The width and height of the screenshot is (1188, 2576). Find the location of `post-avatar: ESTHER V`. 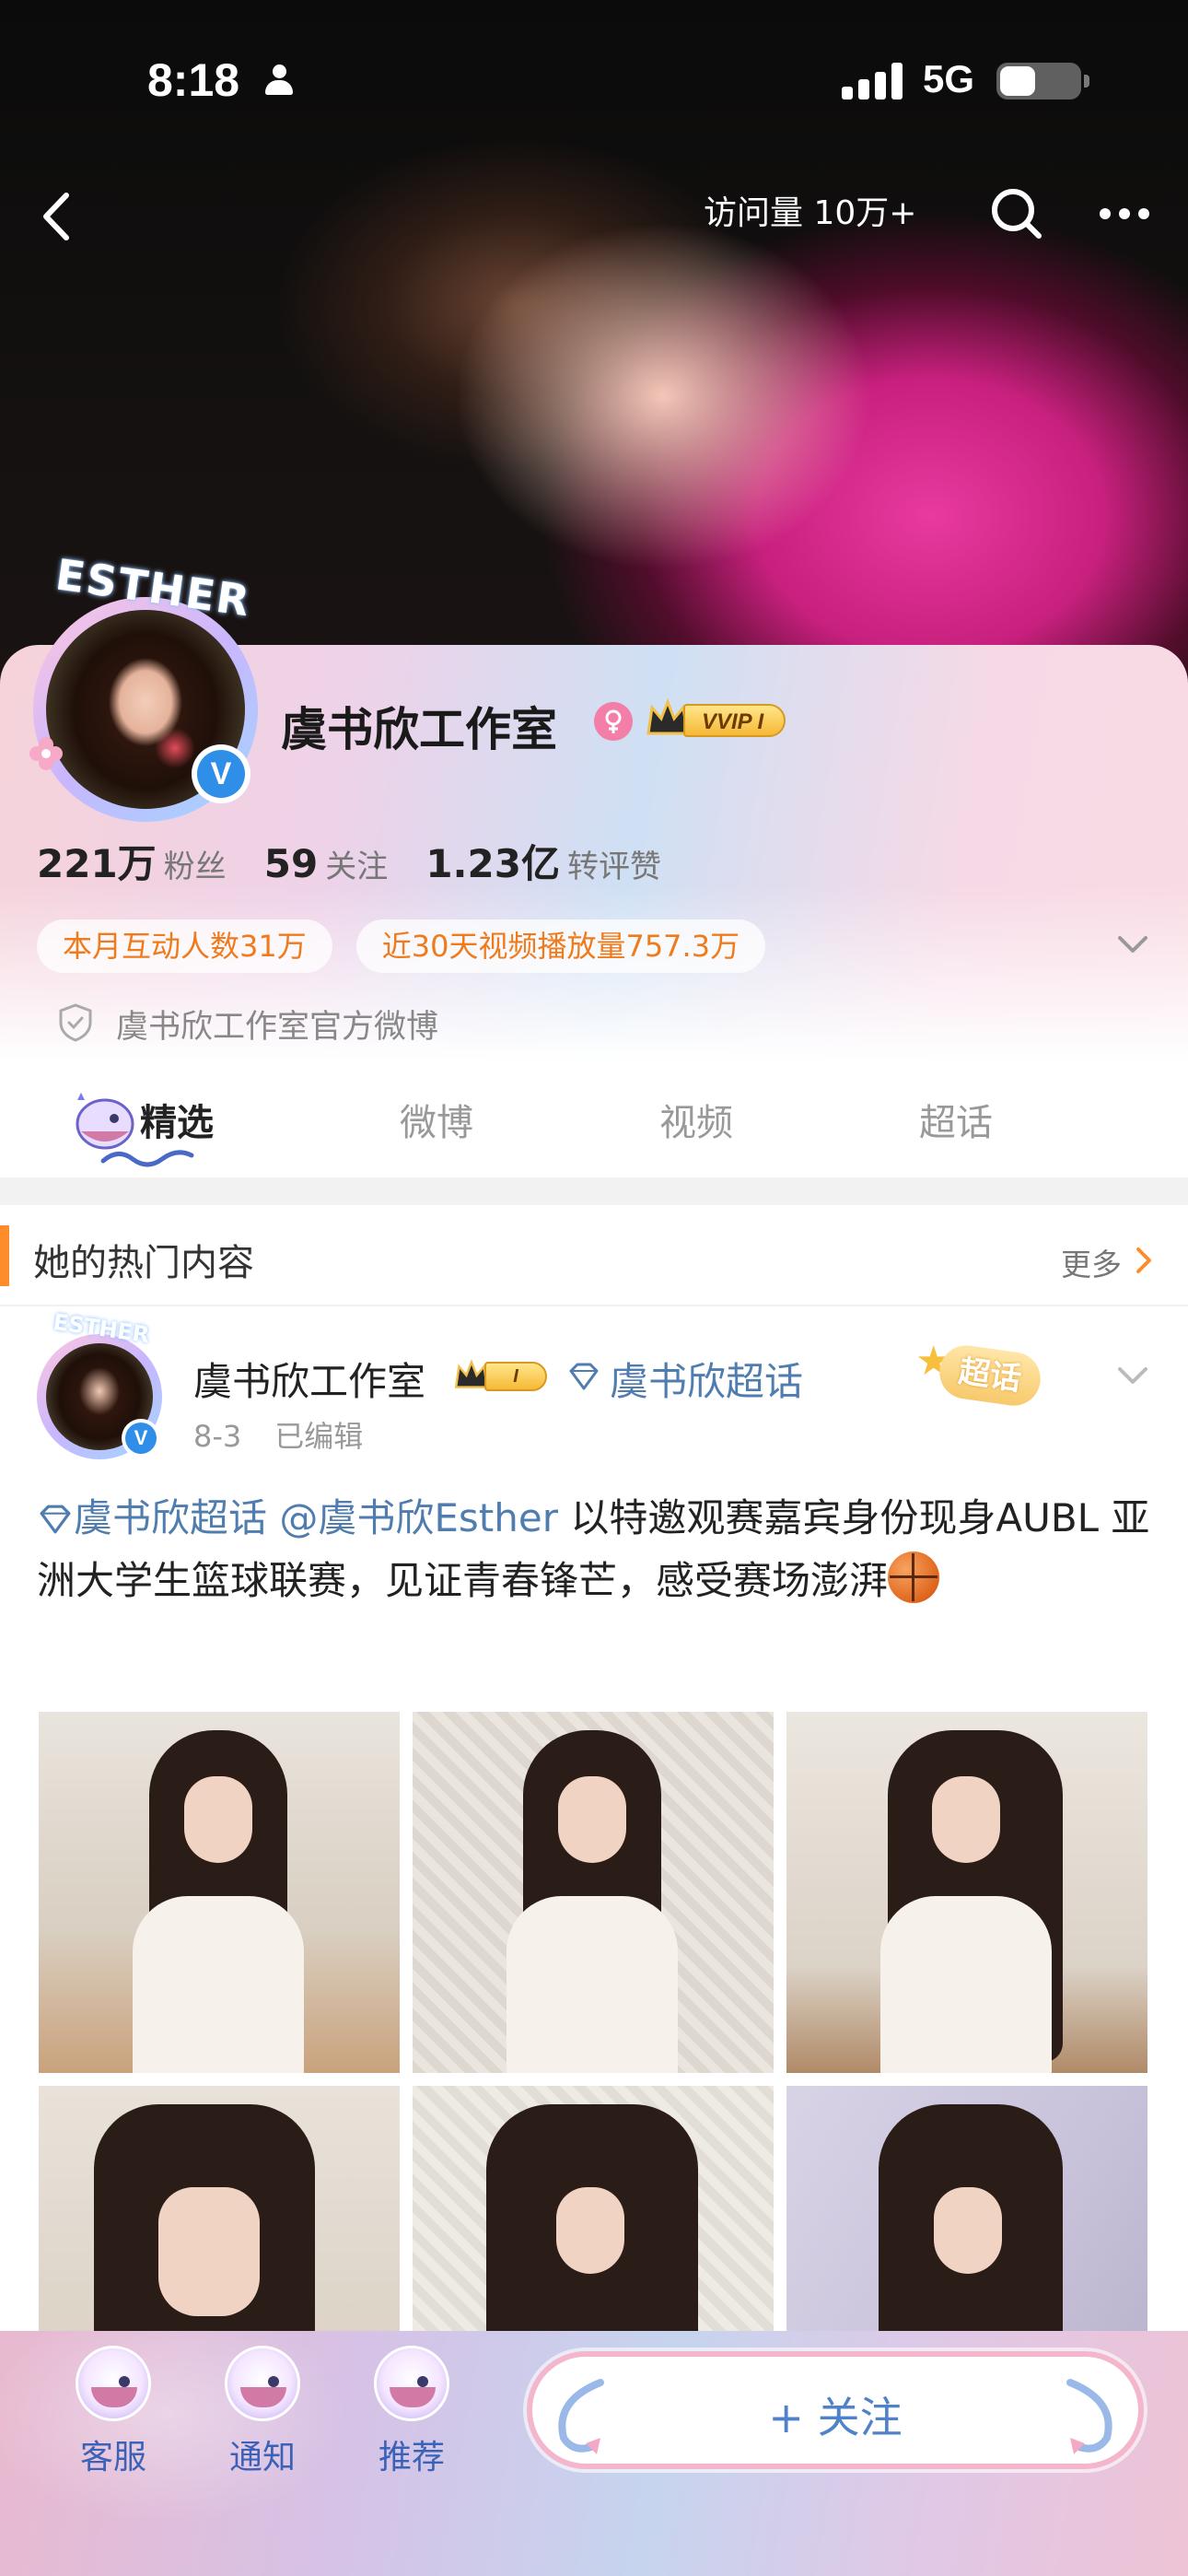

post-avatar: ESTHER V is located at coordinates (101, 1386).